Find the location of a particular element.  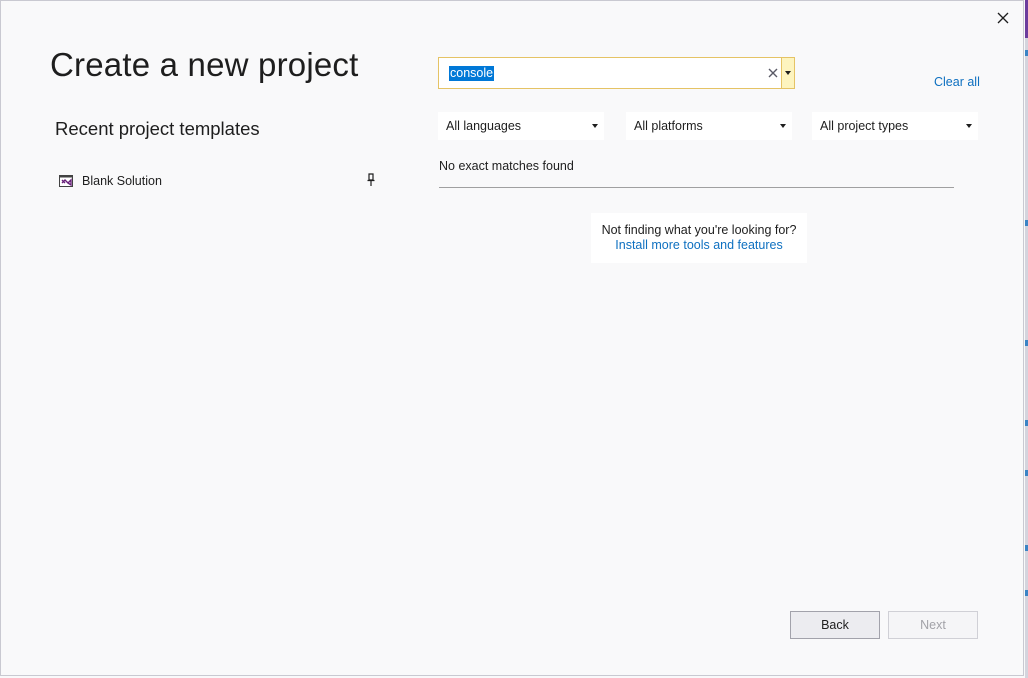

recent-templates-heading: Recent project templates is located at coordinates (157, 128).